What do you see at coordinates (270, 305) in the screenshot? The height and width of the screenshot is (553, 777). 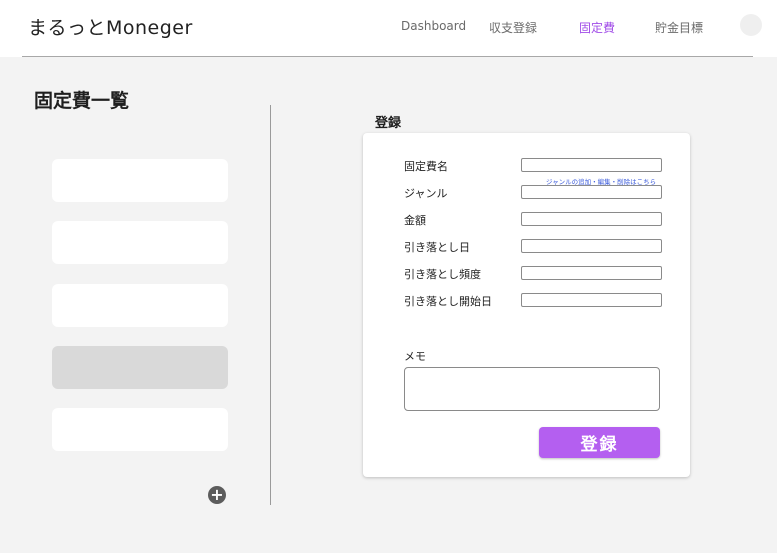 I see `vertical-divider` at bounding box center [270, 305].